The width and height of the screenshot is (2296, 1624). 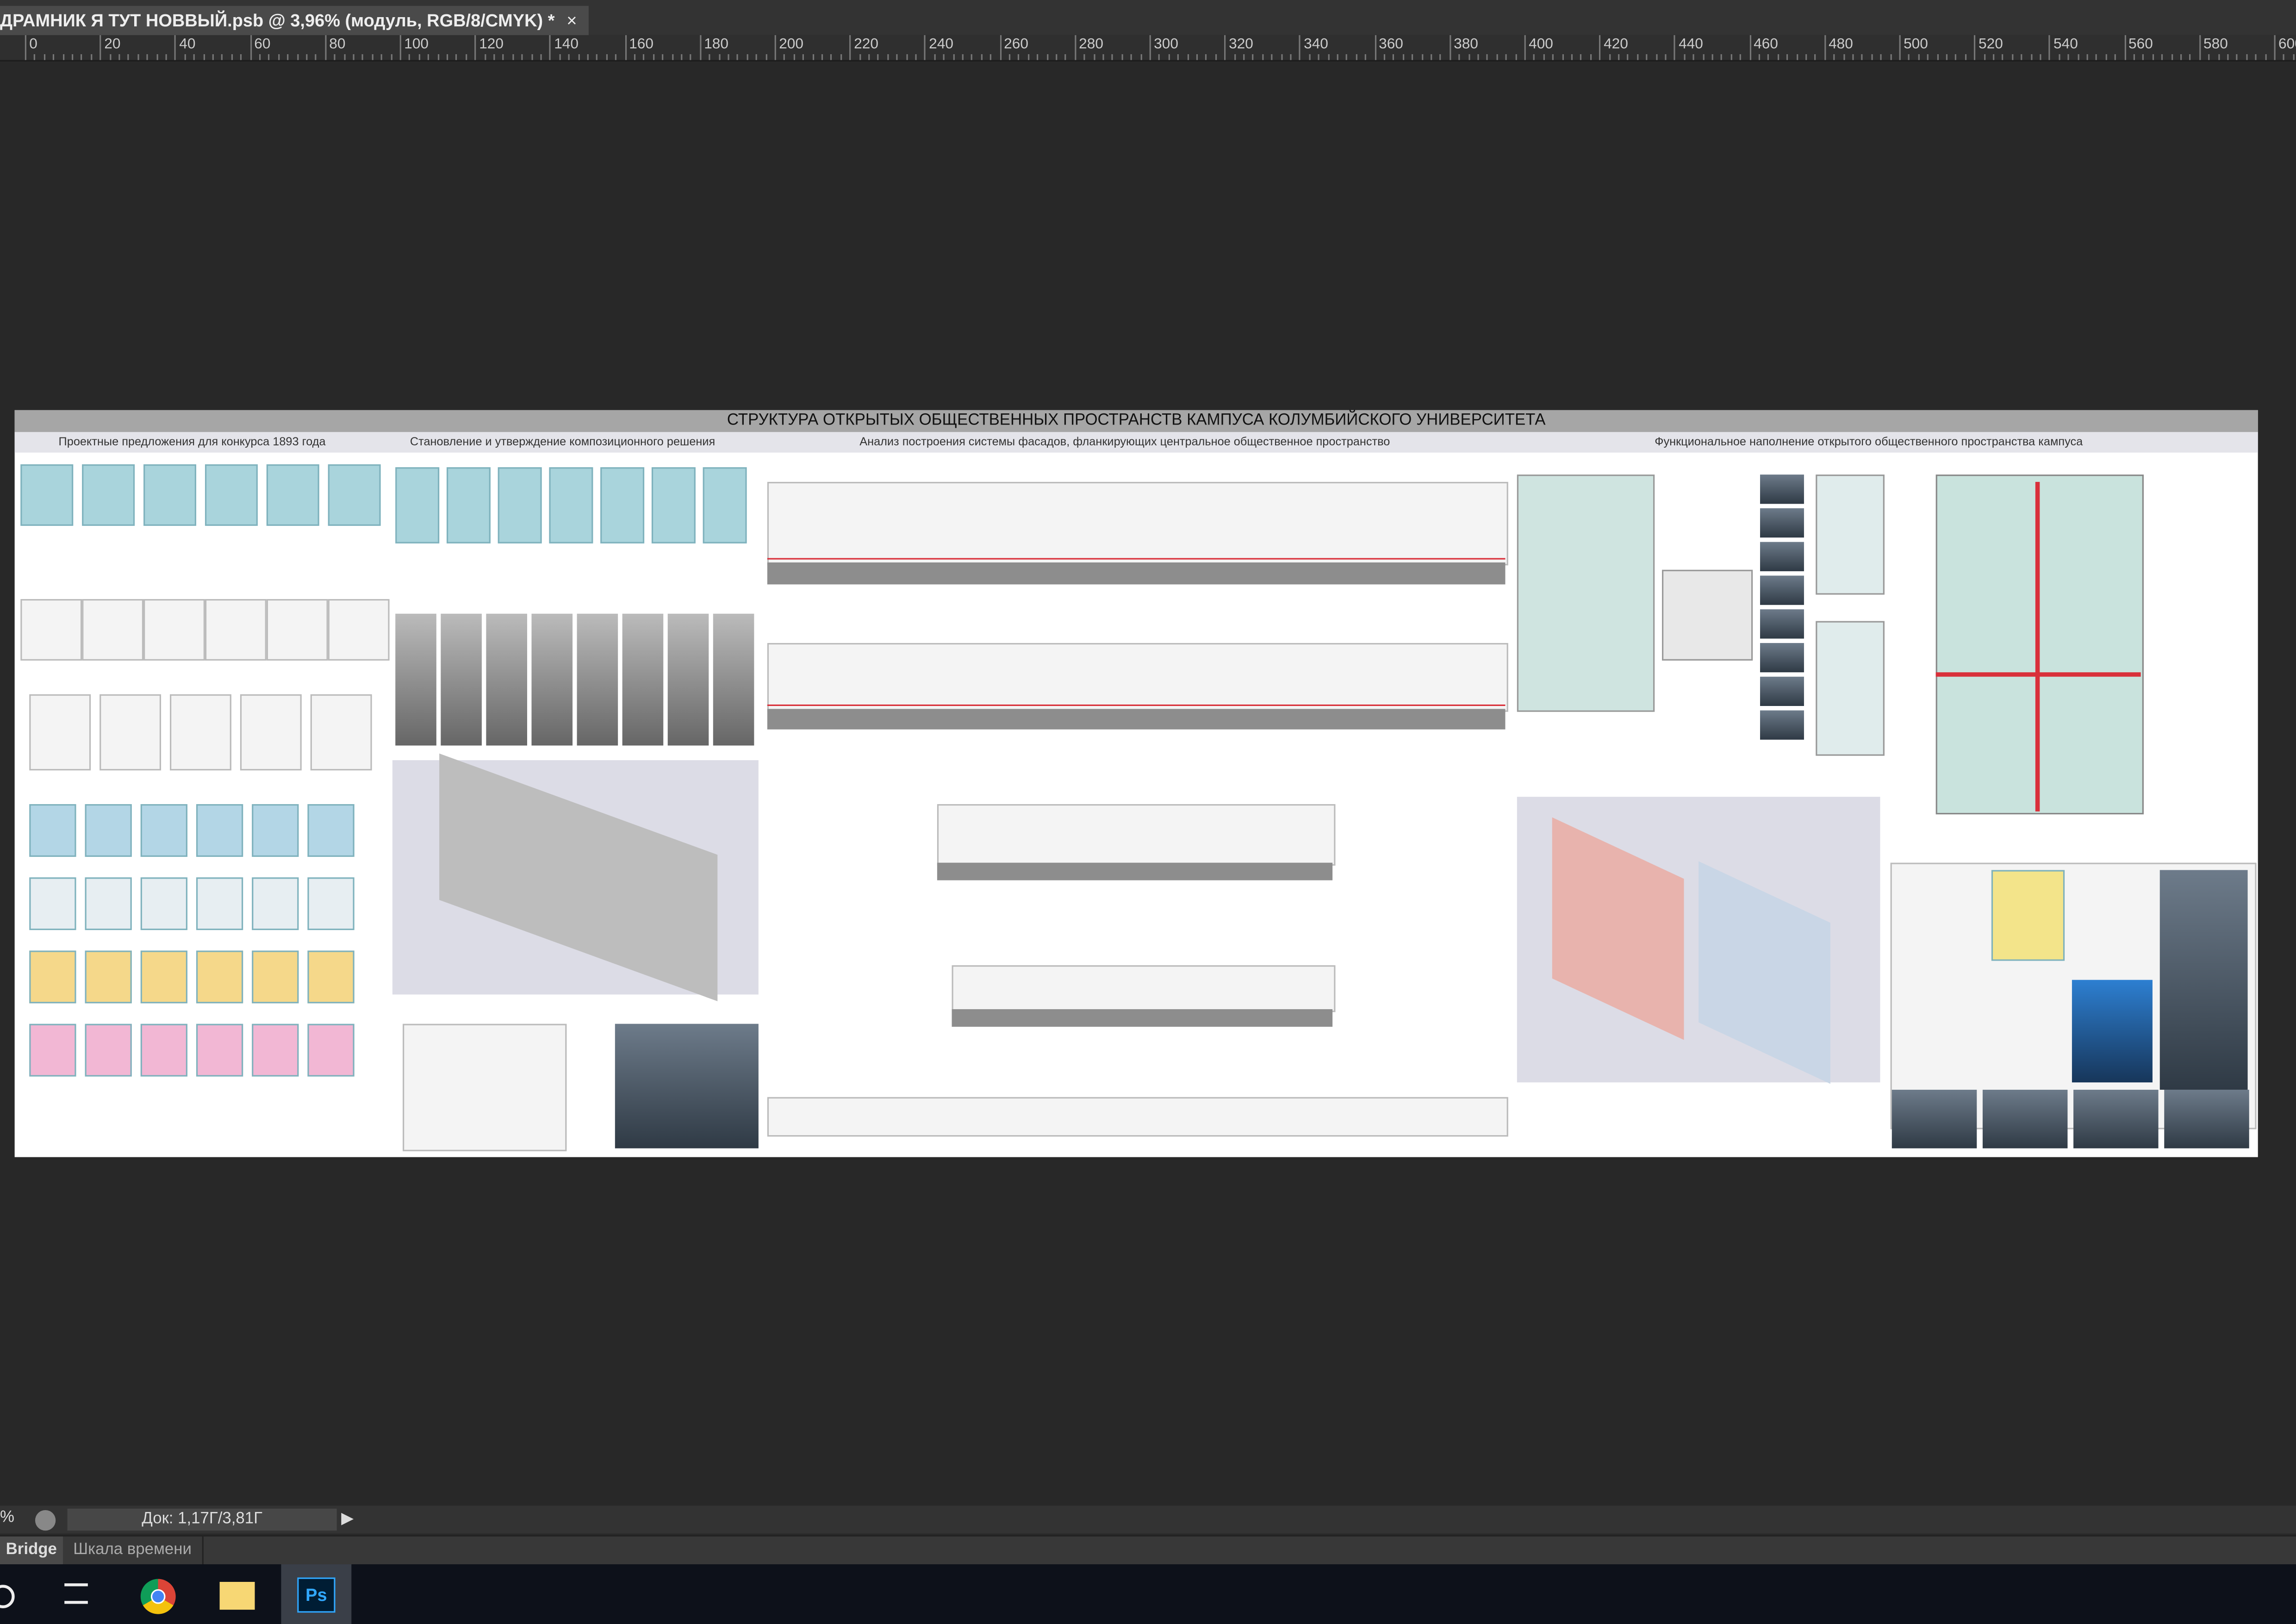 I want to click on ruler-label: 140, so click(x=566, y=45).